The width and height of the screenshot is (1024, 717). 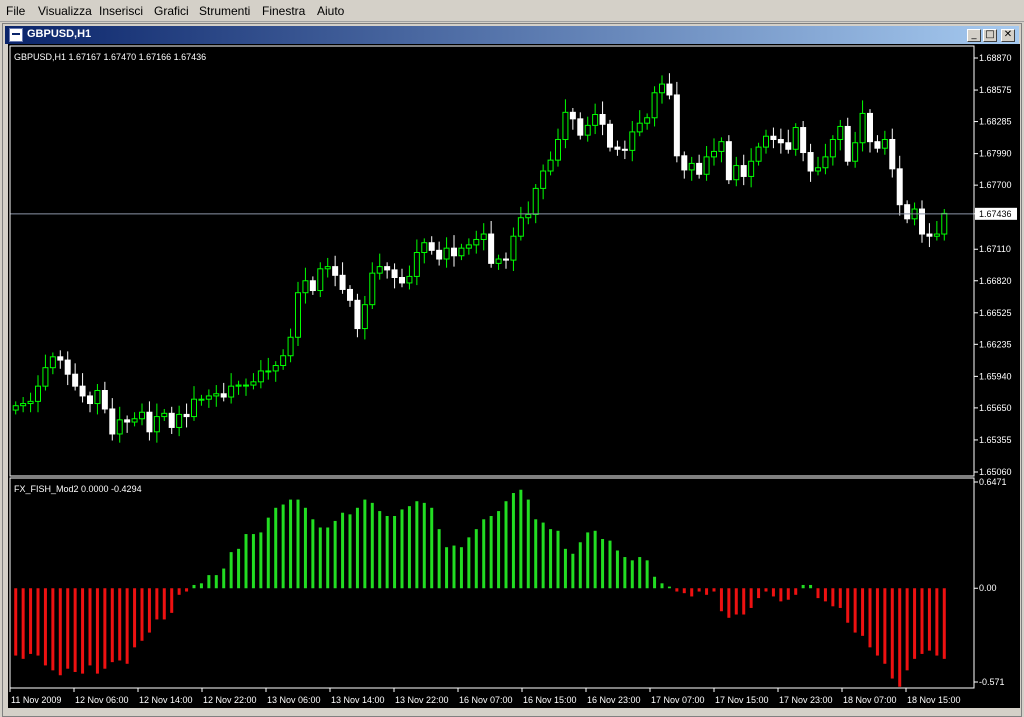 What do you see at coordinates (121, 11) in the screenshot?
I see `menu-inserisci: Inserisci` at bounding box center [121, 11].